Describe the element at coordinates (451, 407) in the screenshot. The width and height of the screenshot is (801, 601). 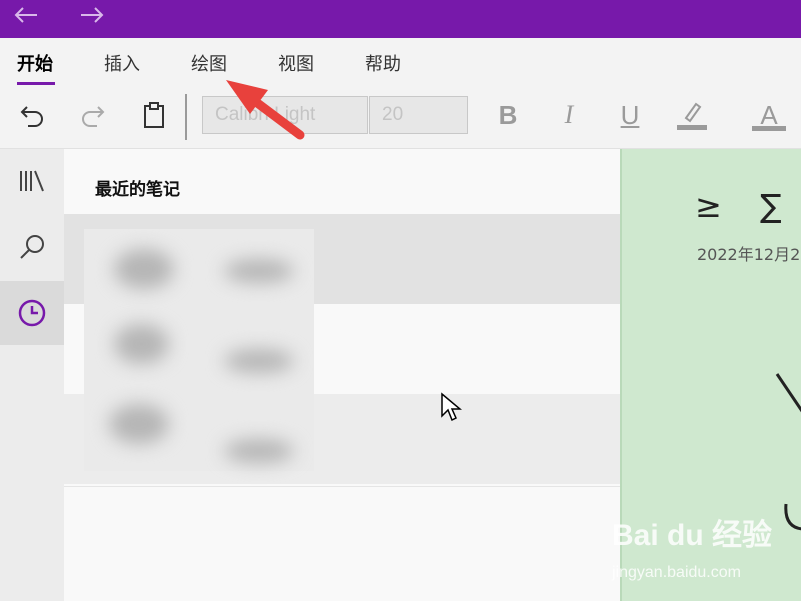
I see `mouse-cursor-icon` at that location.